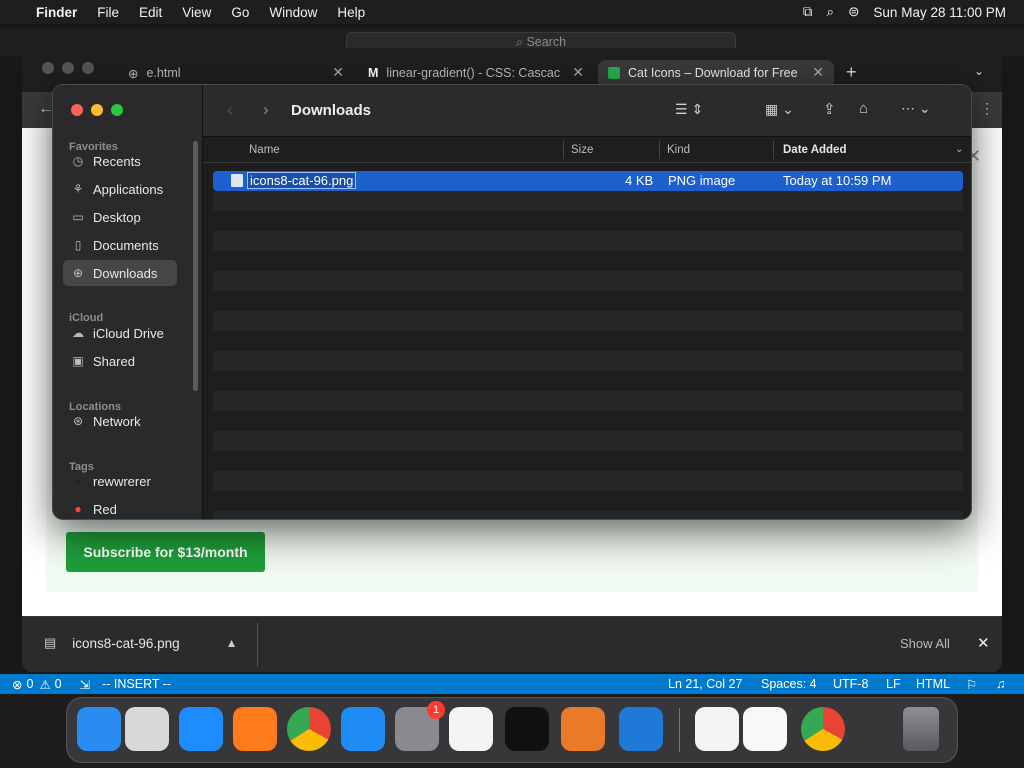 This screenshot has width=1024, height=768. What do you see at coordinates (436, 710) in the screenshot?
I see `notification-badge: 1` at bounding box center [436, 710].